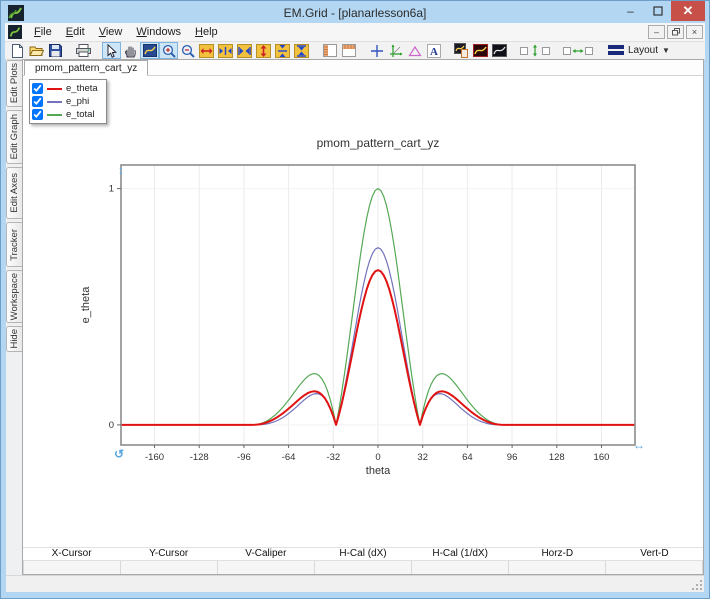 The height and width of the screenshot is (599, 710). I want to click on panel-left-button, so click(329, 50).